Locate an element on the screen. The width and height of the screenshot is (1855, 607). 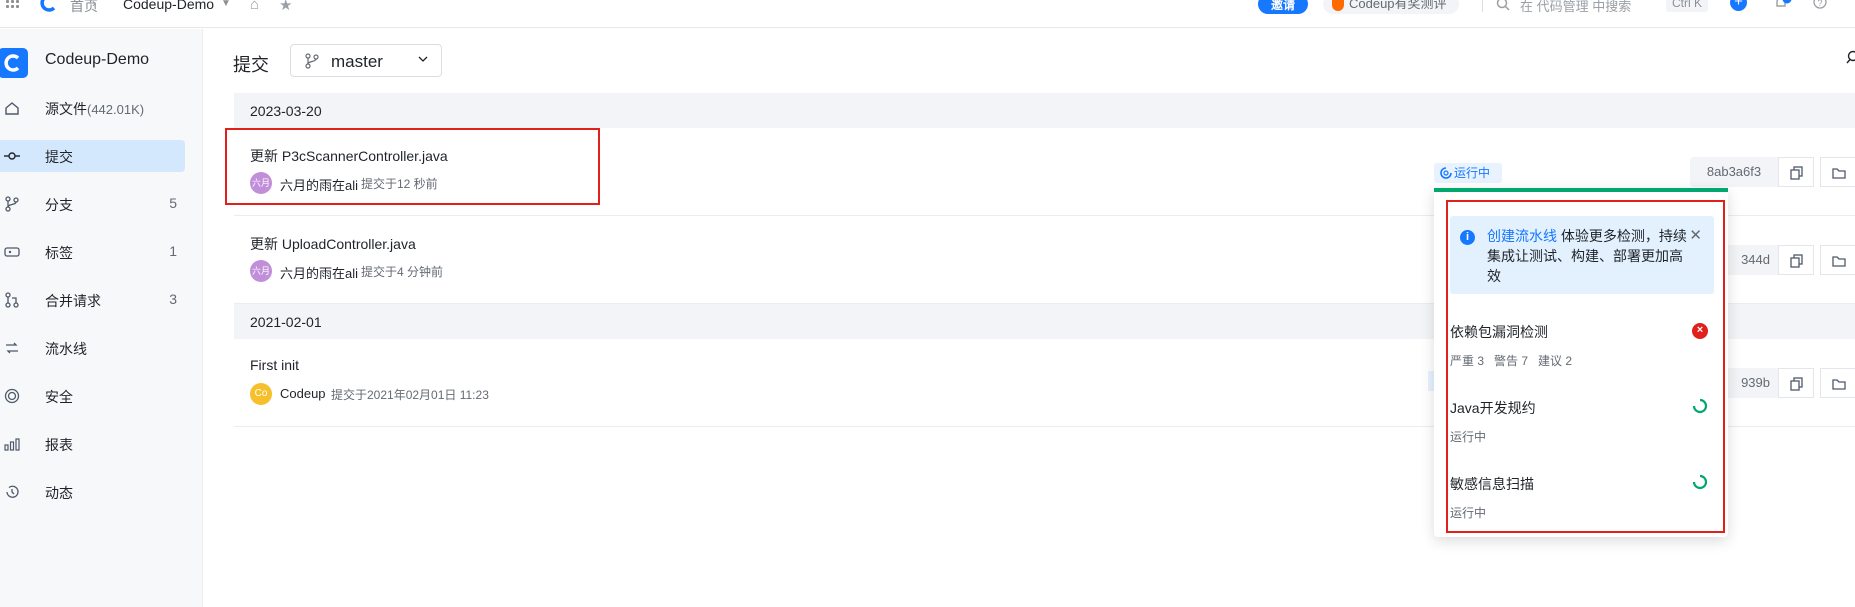
global-search-input: 在 代码管理 中搜索 is located at coordinates (1575, 7).